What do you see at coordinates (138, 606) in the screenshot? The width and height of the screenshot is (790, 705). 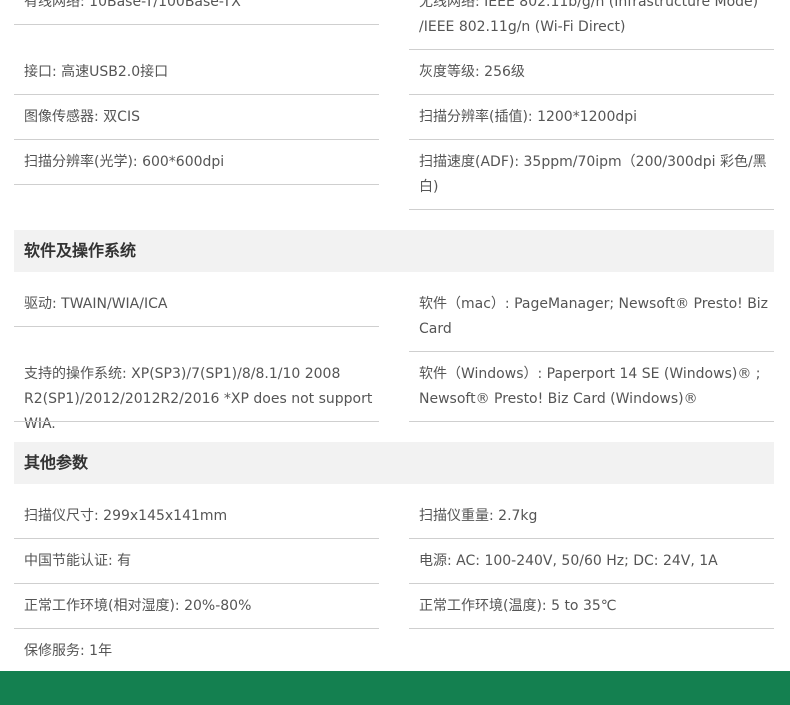 I see `spec-humidity: 正常工作环境(相对湿度): 20%-80%` at bounding box center [138, 606].